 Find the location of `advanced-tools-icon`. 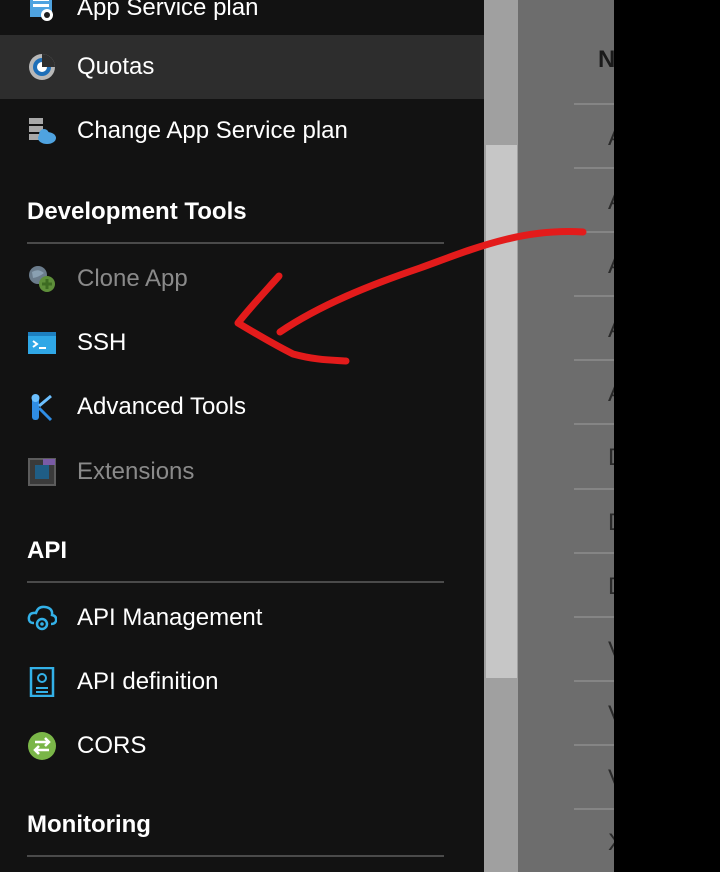

advanced-tools-icon is located at coordinates (42, 407).